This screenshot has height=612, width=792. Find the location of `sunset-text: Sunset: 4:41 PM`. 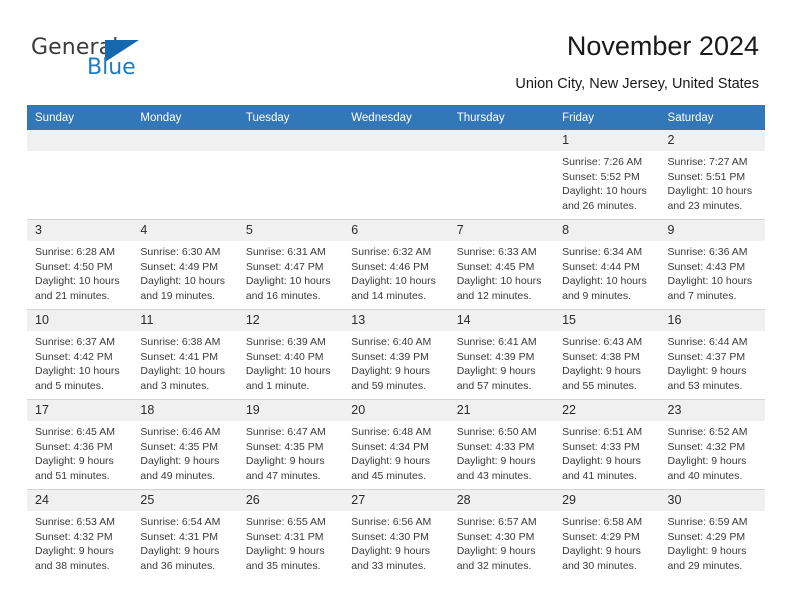

sunset-text: Sunset: 4:41 PM is located at coordinates (179, 356).